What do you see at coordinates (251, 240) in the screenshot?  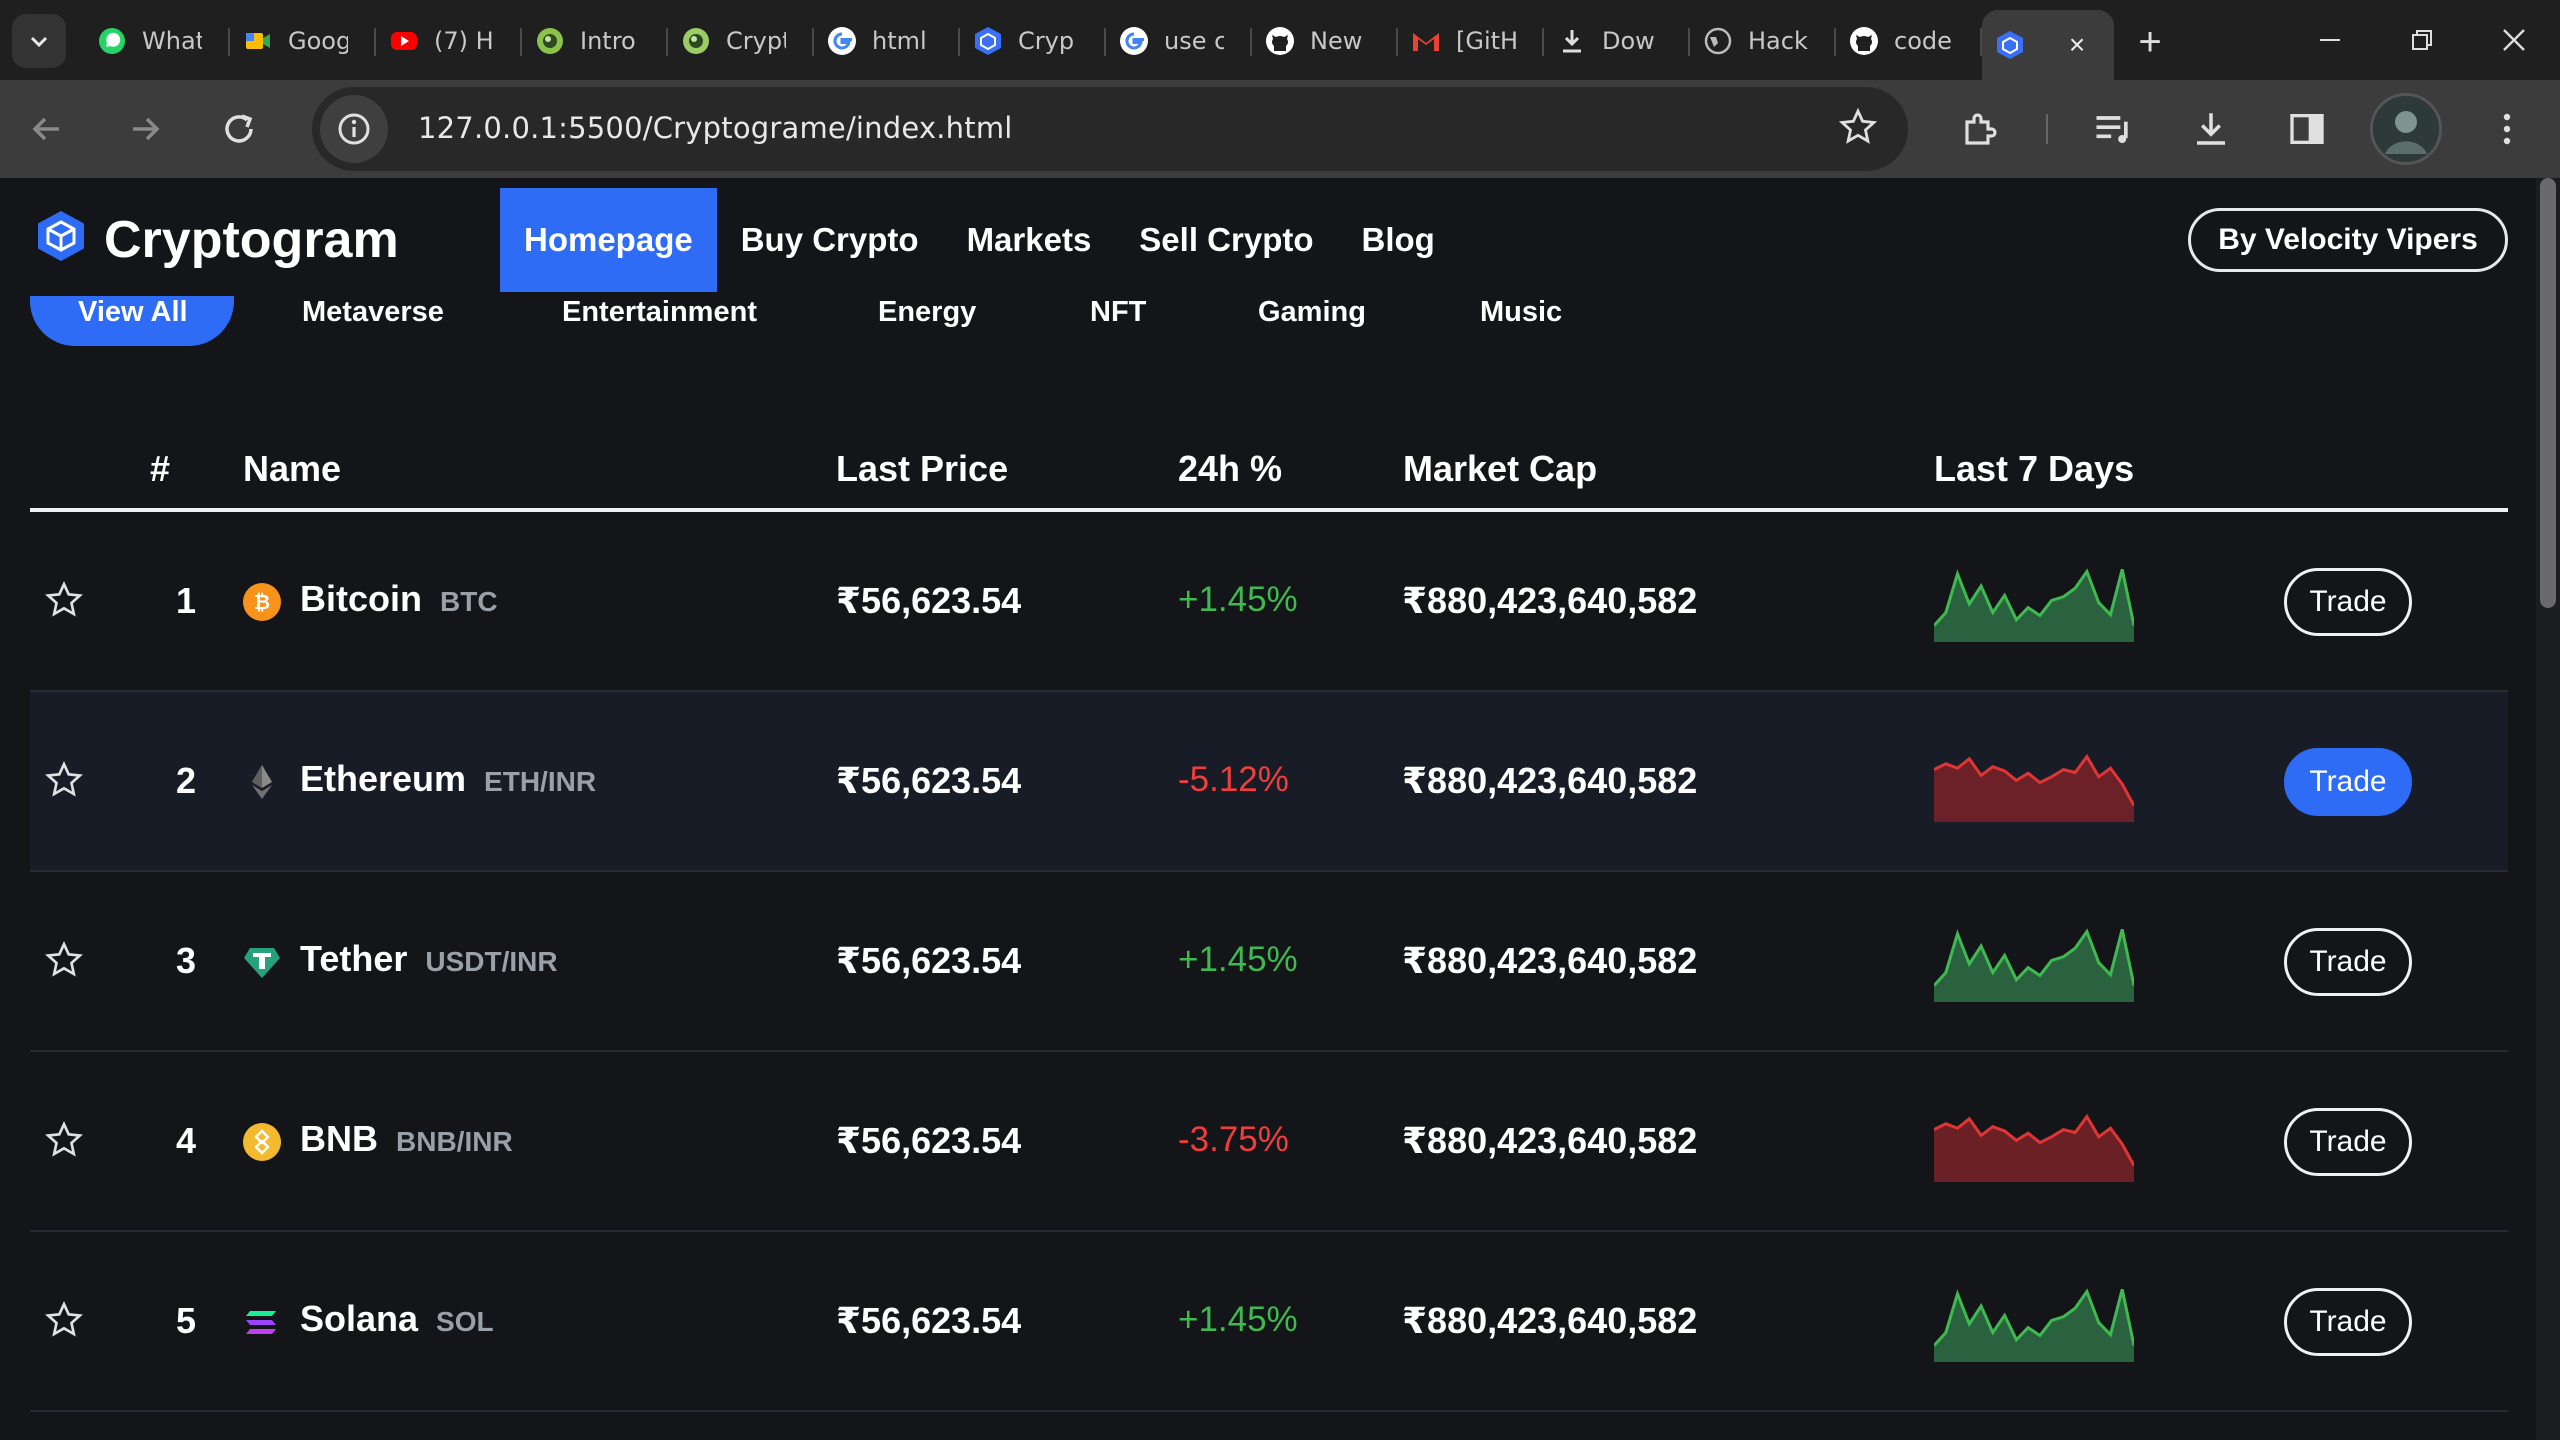 I see `brand-name: Cryptogram` at bounding box center [251, 240].